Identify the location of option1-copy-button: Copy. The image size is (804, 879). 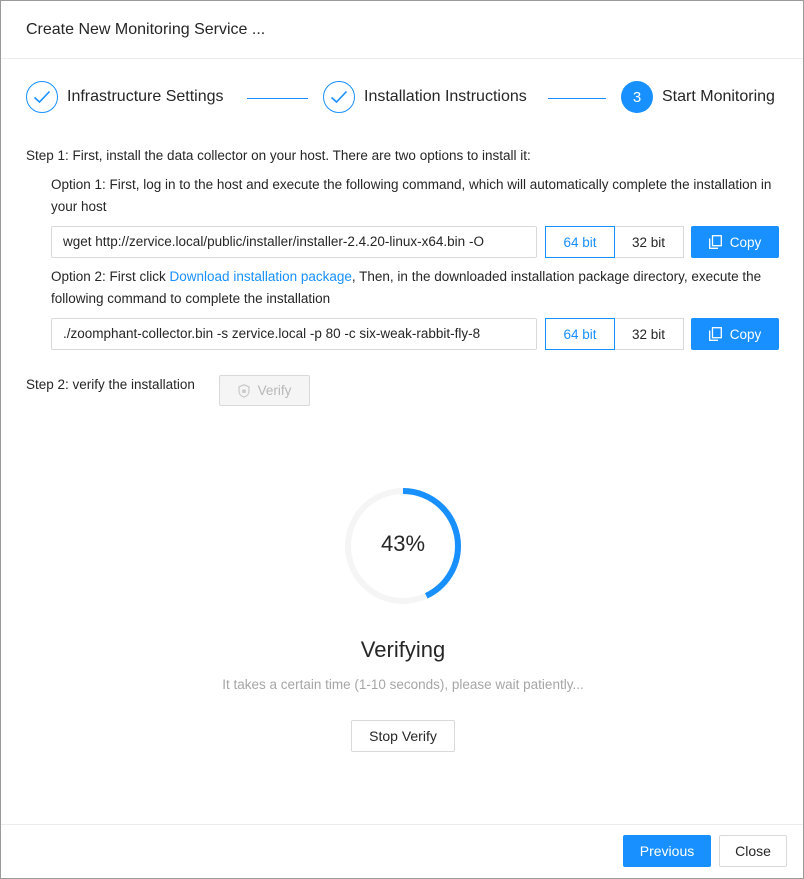
(735, 242).